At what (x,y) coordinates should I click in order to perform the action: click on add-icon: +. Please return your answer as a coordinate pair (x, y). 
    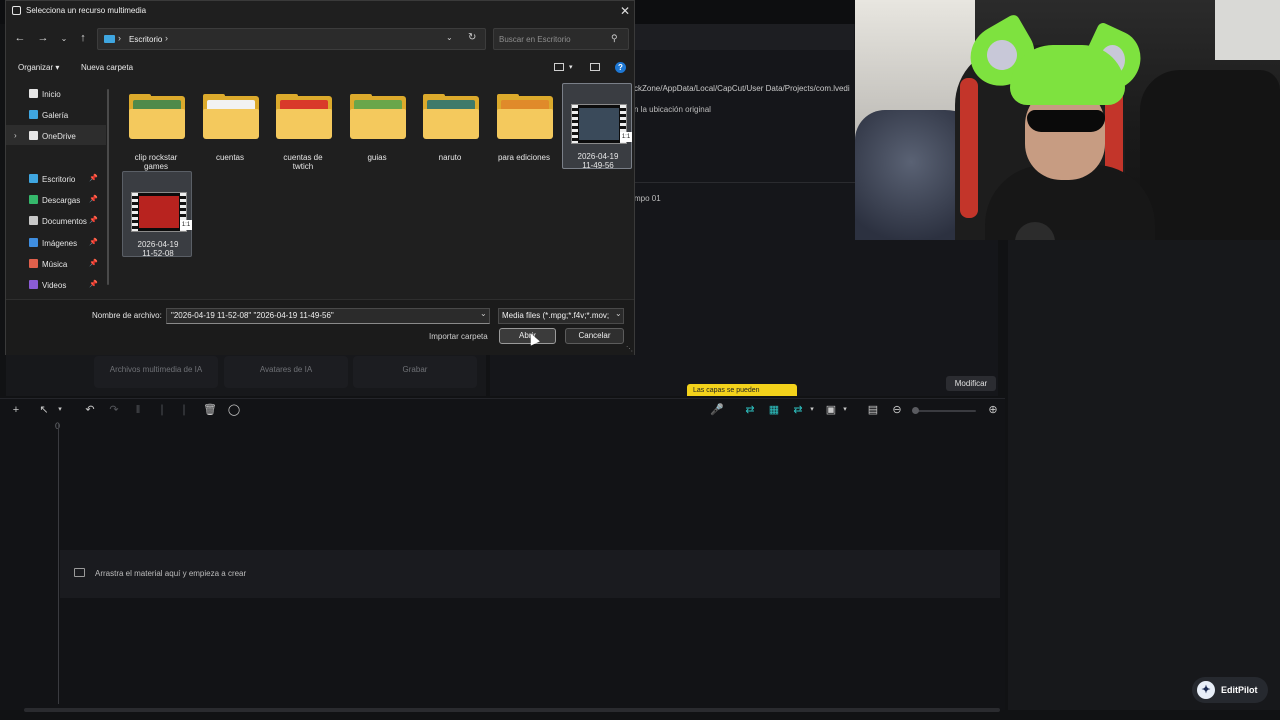
    Looking at the image, I should click on (16, 410).